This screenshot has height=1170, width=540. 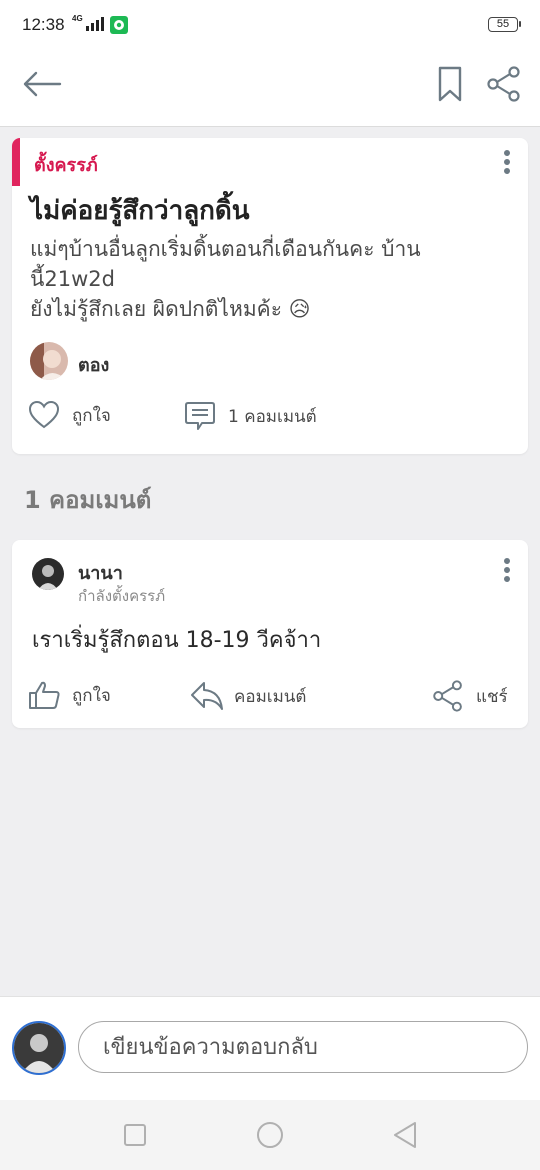 What do you see at coordinates (95, 24) in the screenshot?
I see `signal-icon` at bounding box center [95, 24].